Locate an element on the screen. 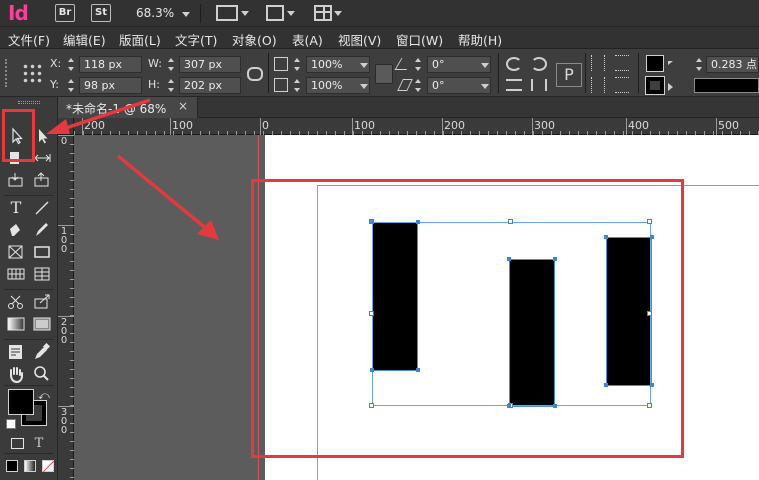 This screenshot has height=480, width=759. scissors-tool-icon is located at coordinates (16, 302).